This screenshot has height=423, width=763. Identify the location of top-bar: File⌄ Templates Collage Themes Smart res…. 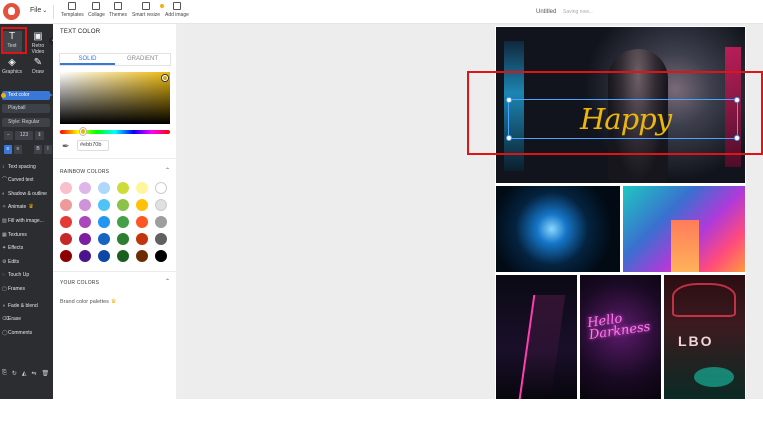
(381, 12).